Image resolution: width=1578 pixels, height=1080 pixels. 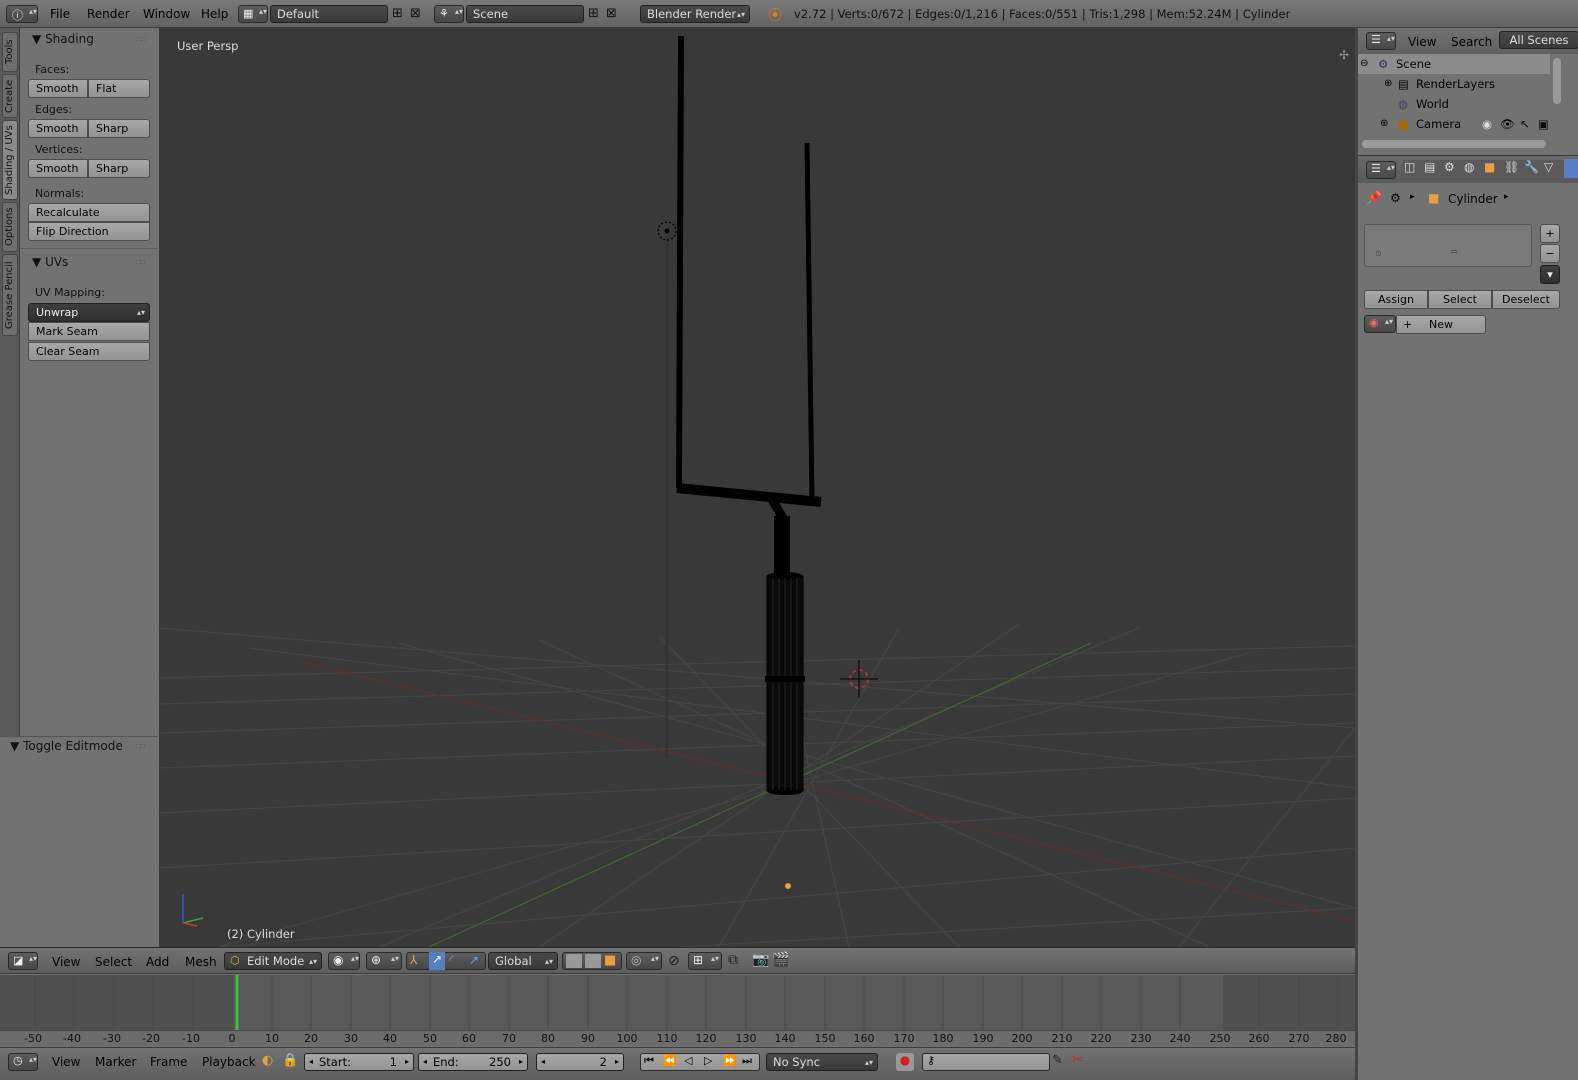 I want to click on rotate-manipulator-icon: ◜, so click(x=451, y=960).